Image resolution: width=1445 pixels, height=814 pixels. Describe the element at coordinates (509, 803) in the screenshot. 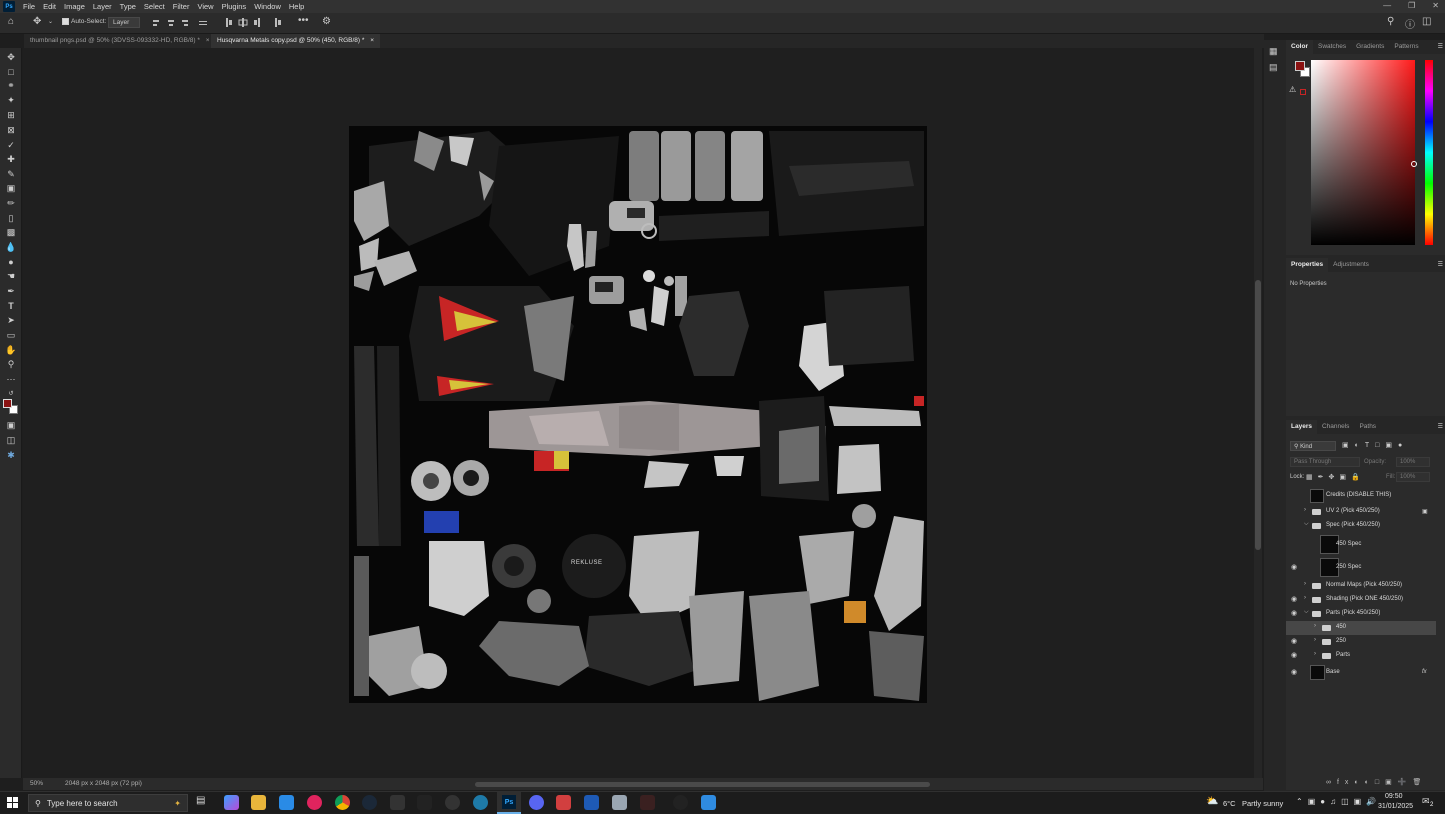

I see `photoshop-taskbar-active: Ps` at that location.